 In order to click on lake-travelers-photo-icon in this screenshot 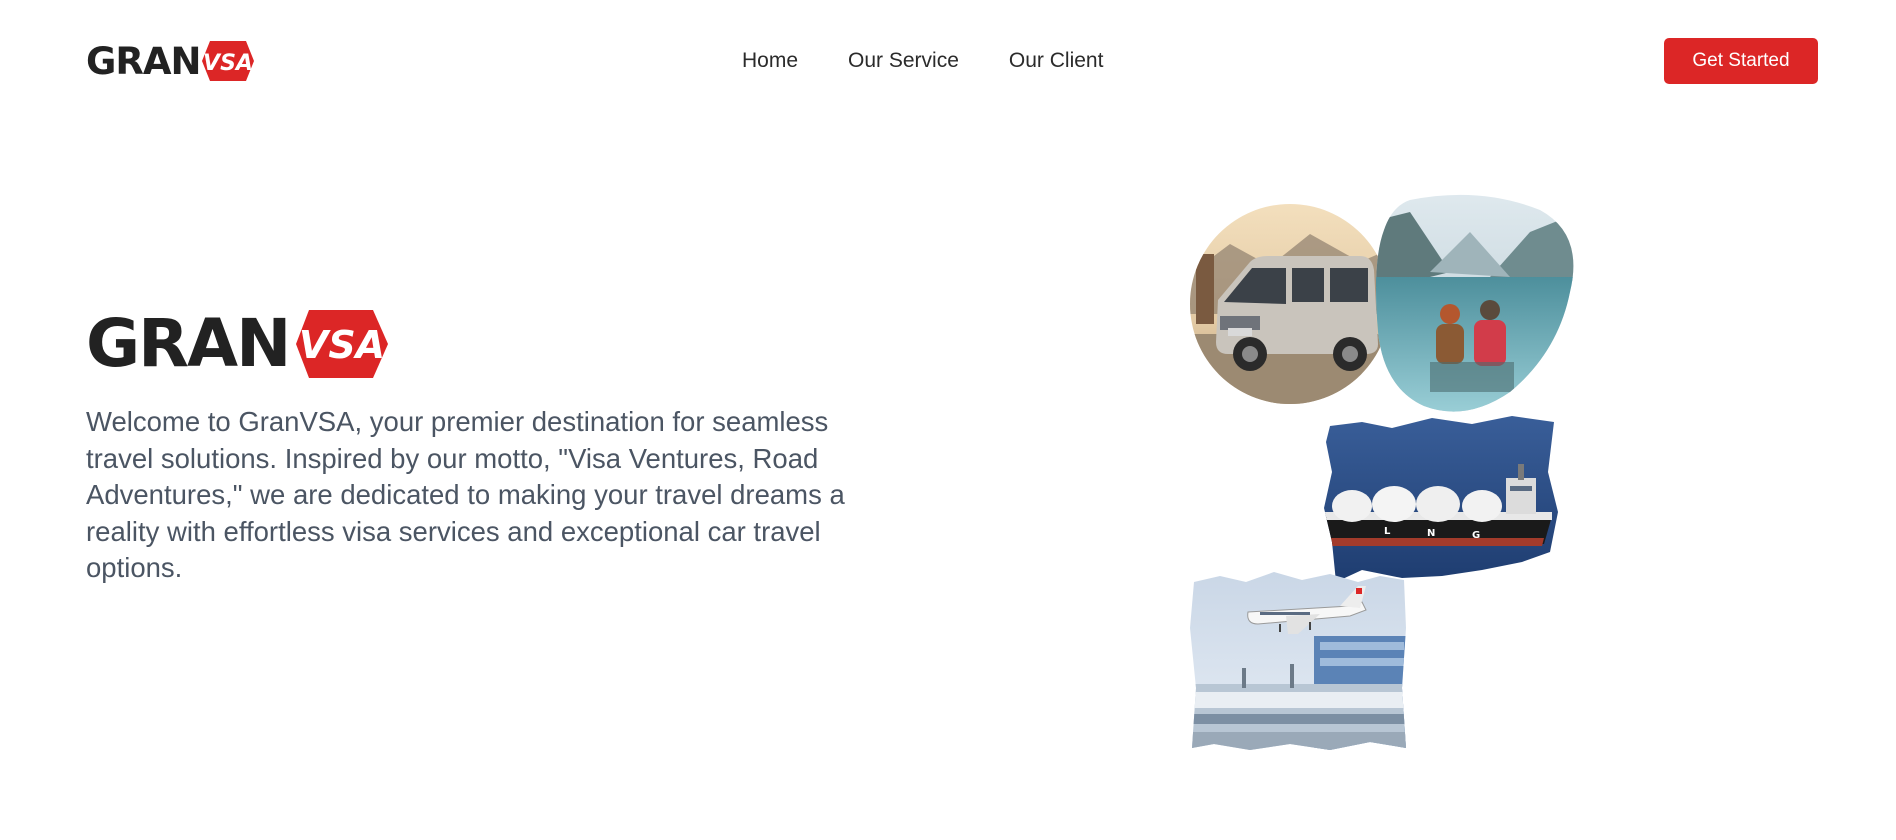, I will do `click(1475, 303)`.